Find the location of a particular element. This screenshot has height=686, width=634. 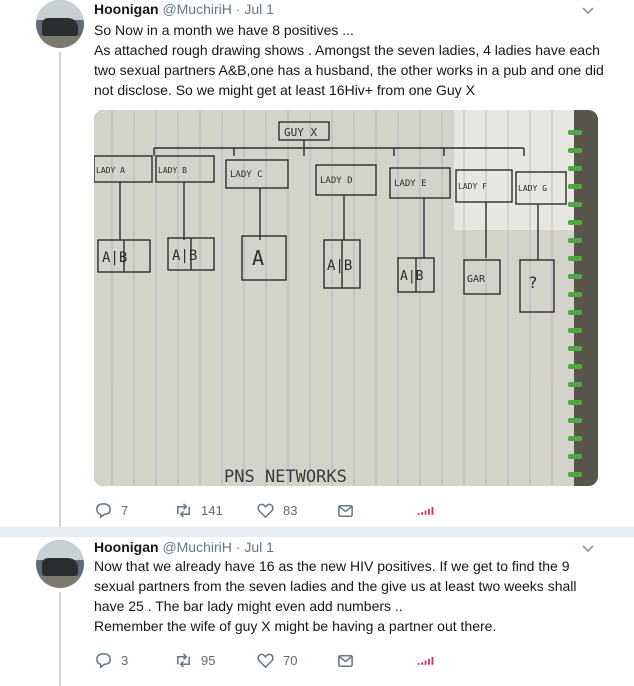

lady-label: LADY C is located at coordinates (246, 175).